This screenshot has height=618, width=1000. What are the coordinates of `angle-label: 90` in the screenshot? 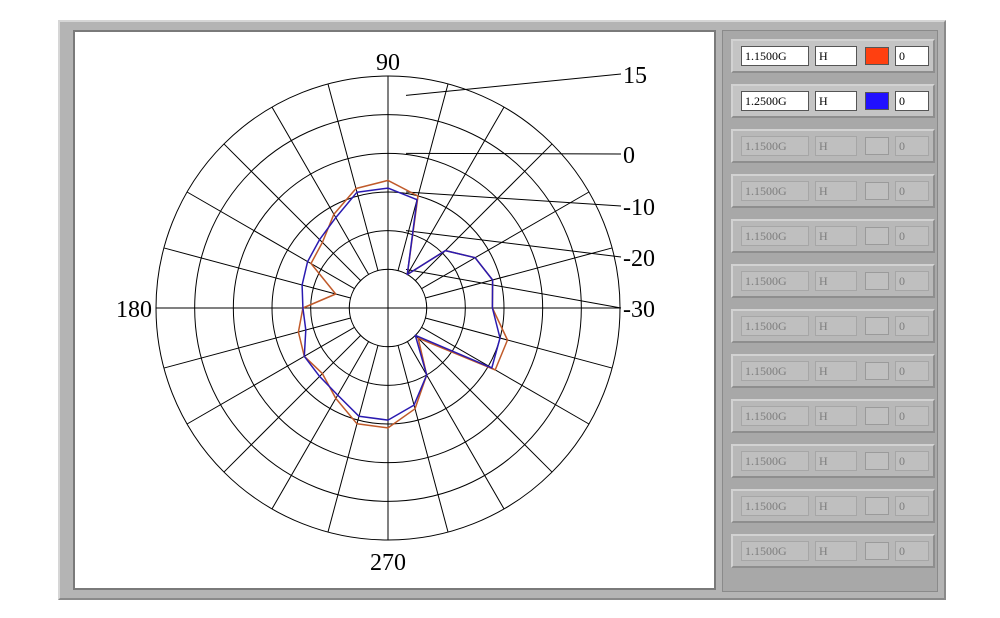 It's located at (388, 63).